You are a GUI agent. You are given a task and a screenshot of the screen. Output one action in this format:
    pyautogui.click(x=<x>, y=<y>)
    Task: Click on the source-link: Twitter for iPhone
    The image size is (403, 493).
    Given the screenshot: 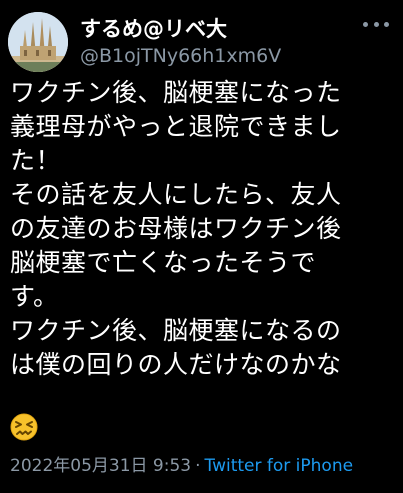 What is the action you would take?
    pyautogui.click(x=279, y=466)
    